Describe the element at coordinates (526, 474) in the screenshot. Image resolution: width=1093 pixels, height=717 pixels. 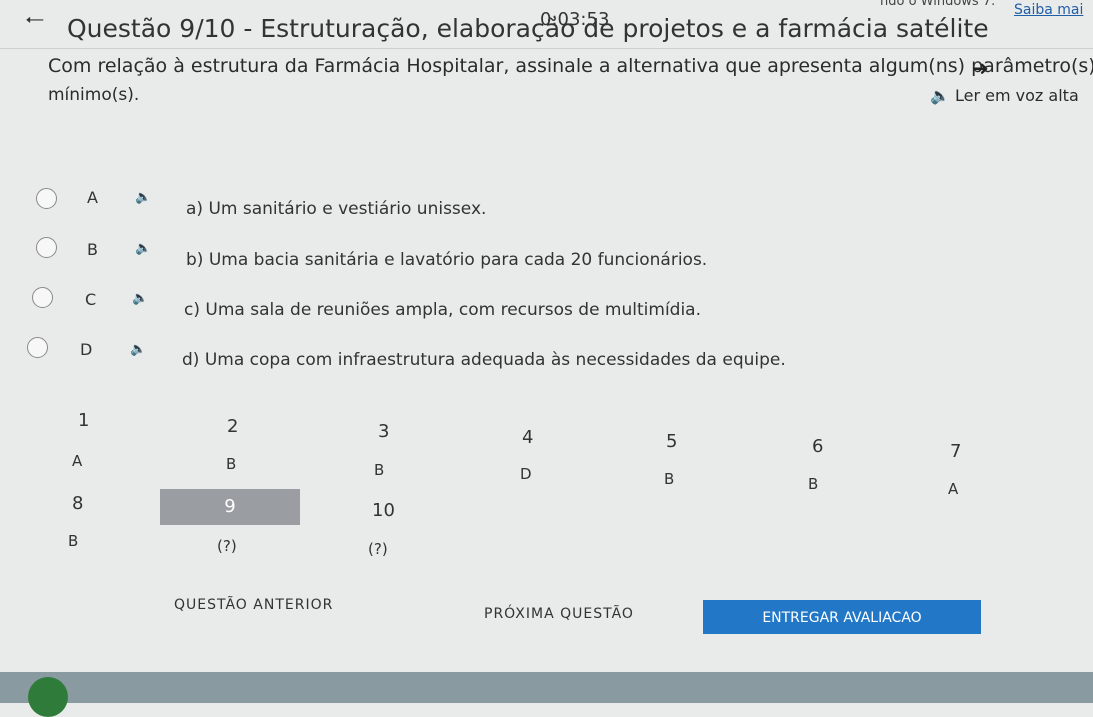
I see `grid-q4-answer: D` at that location.